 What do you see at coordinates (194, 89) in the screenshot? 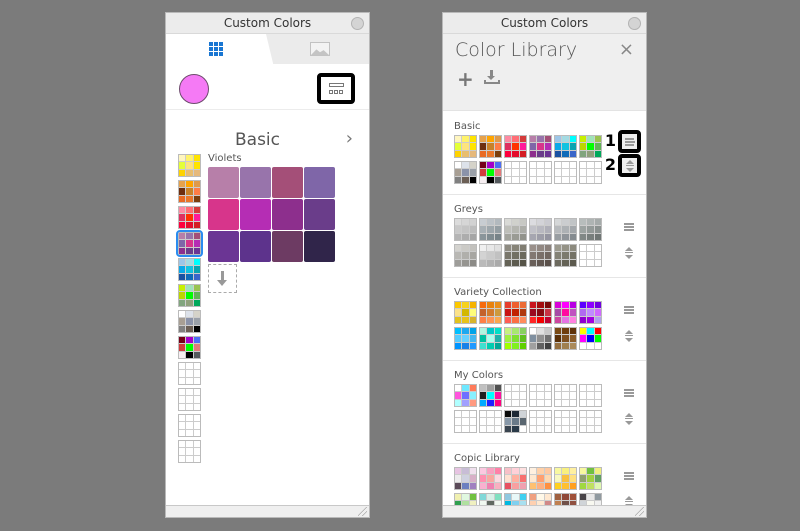
I see `current-color-swatch` at bounding box center [194, 89].